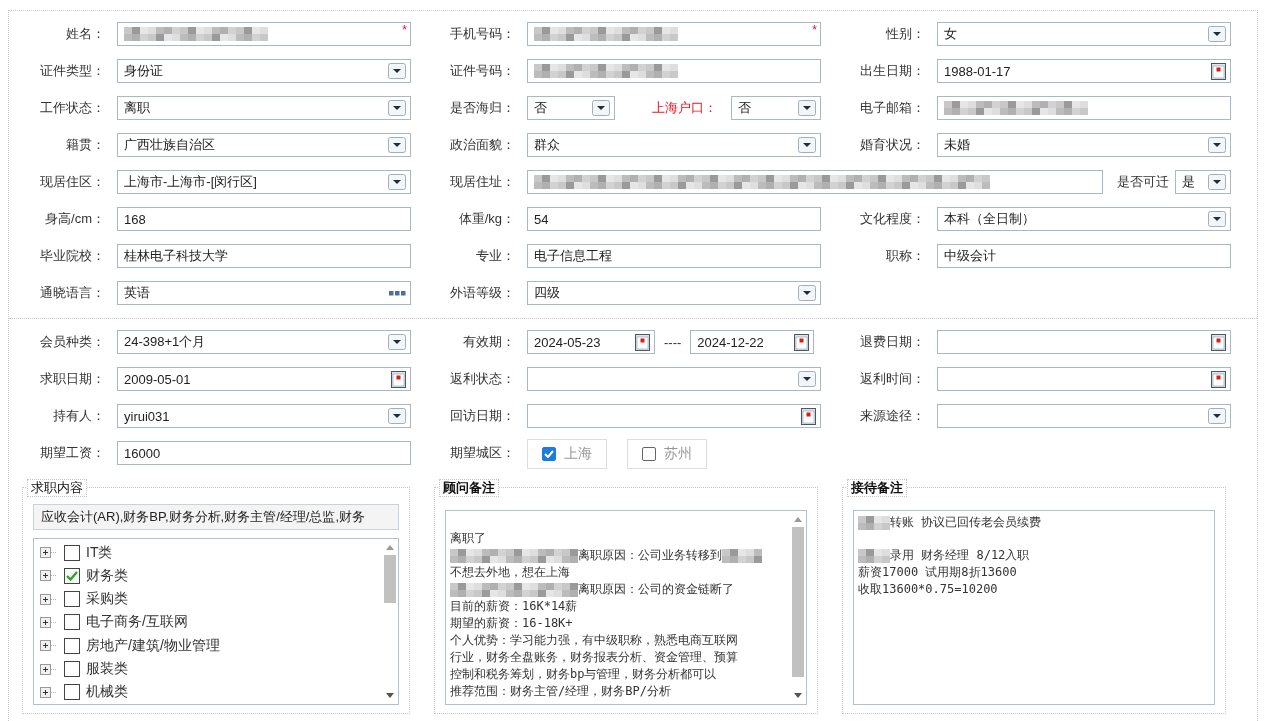 This screenshot has width=1264, height=721. I want to click on input-field: 桂林电子科技大学, so click(264, 256).